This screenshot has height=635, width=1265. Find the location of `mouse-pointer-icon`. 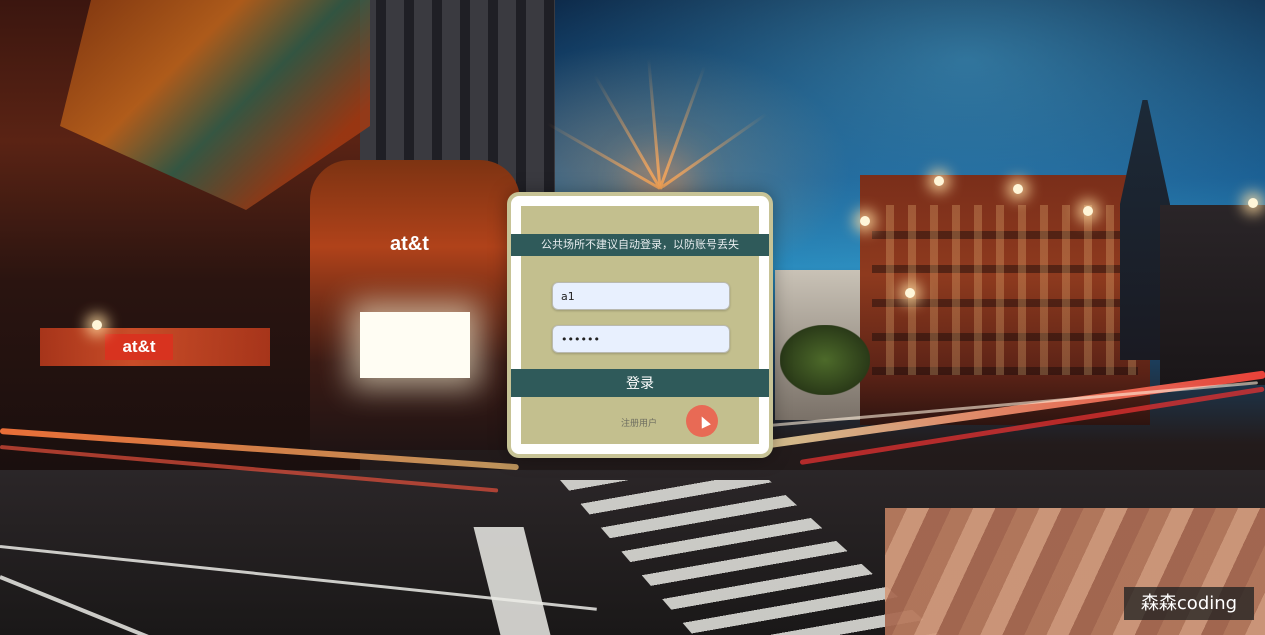

mouse-pointer-icon is located at coordinates (704, 421).